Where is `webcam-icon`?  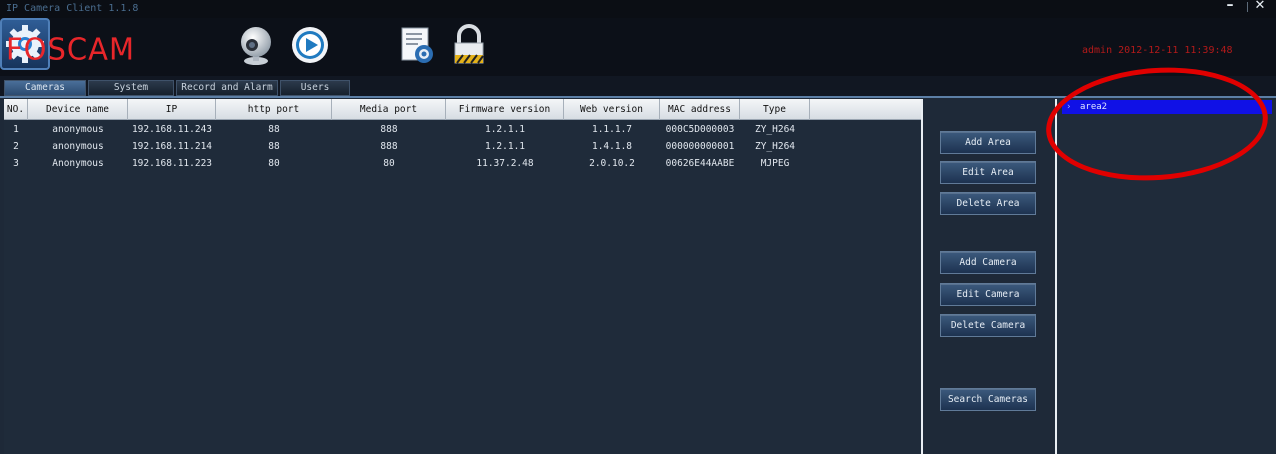
webcam-icon is located at coordinates (256, 45).